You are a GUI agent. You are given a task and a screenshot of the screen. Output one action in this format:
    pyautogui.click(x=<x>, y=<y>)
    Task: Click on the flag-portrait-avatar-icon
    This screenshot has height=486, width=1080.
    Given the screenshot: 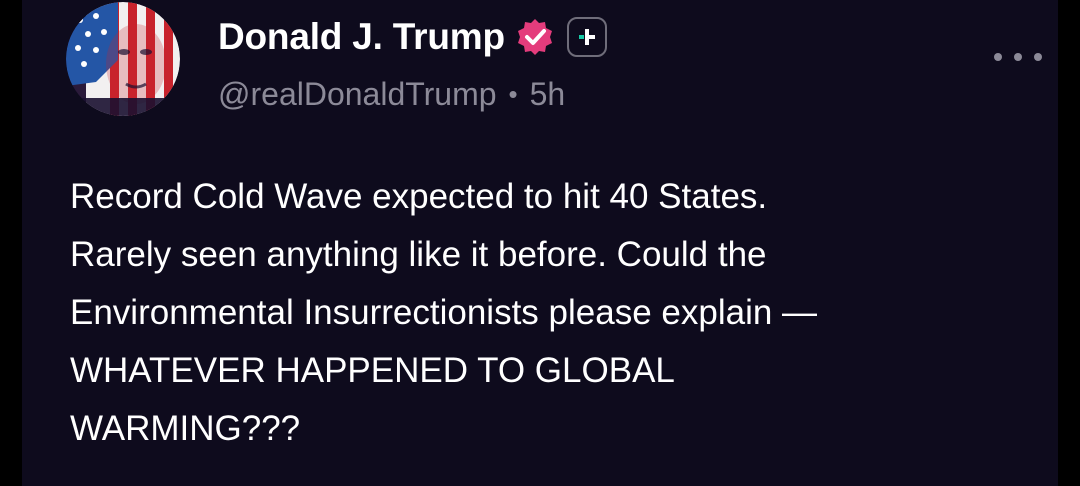 What is the action you would take?
    pyautogui.click(x=123, y=59)
    